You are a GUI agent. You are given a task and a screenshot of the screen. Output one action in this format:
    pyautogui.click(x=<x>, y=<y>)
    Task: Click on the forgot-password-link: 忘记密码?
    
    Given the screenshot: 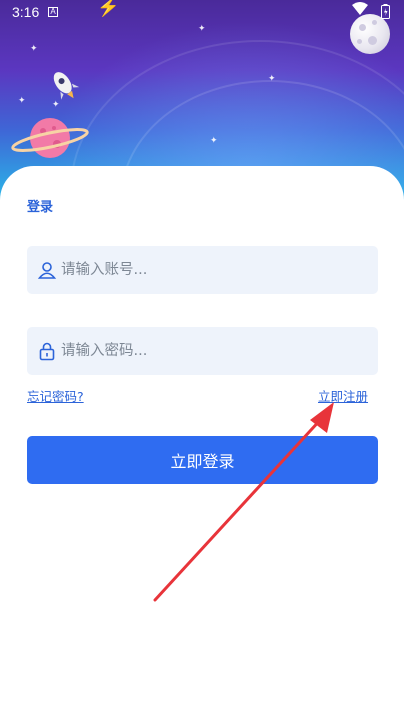 What is the action you would take?
    pyautogui.click(x=55, y=395)
    